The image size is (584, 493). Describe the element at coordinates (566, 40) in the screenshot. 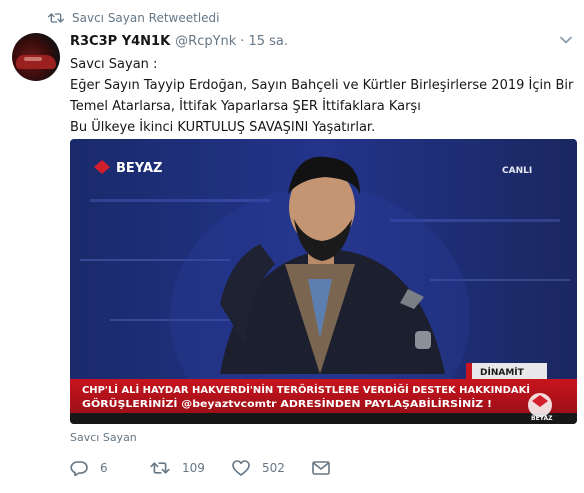

I see `chevron-down-icon` at that location.